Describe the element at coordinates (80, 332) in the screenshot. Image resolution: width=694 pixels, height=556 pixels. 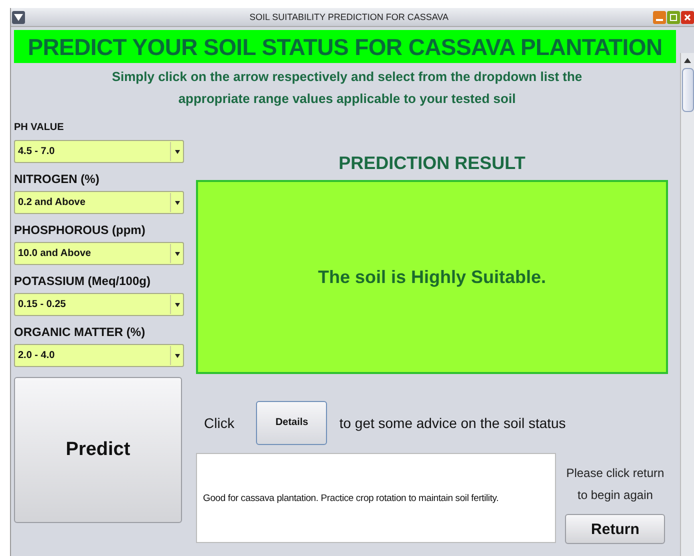
I see `field-label: ORGANIC MATTER (%)` at that location.